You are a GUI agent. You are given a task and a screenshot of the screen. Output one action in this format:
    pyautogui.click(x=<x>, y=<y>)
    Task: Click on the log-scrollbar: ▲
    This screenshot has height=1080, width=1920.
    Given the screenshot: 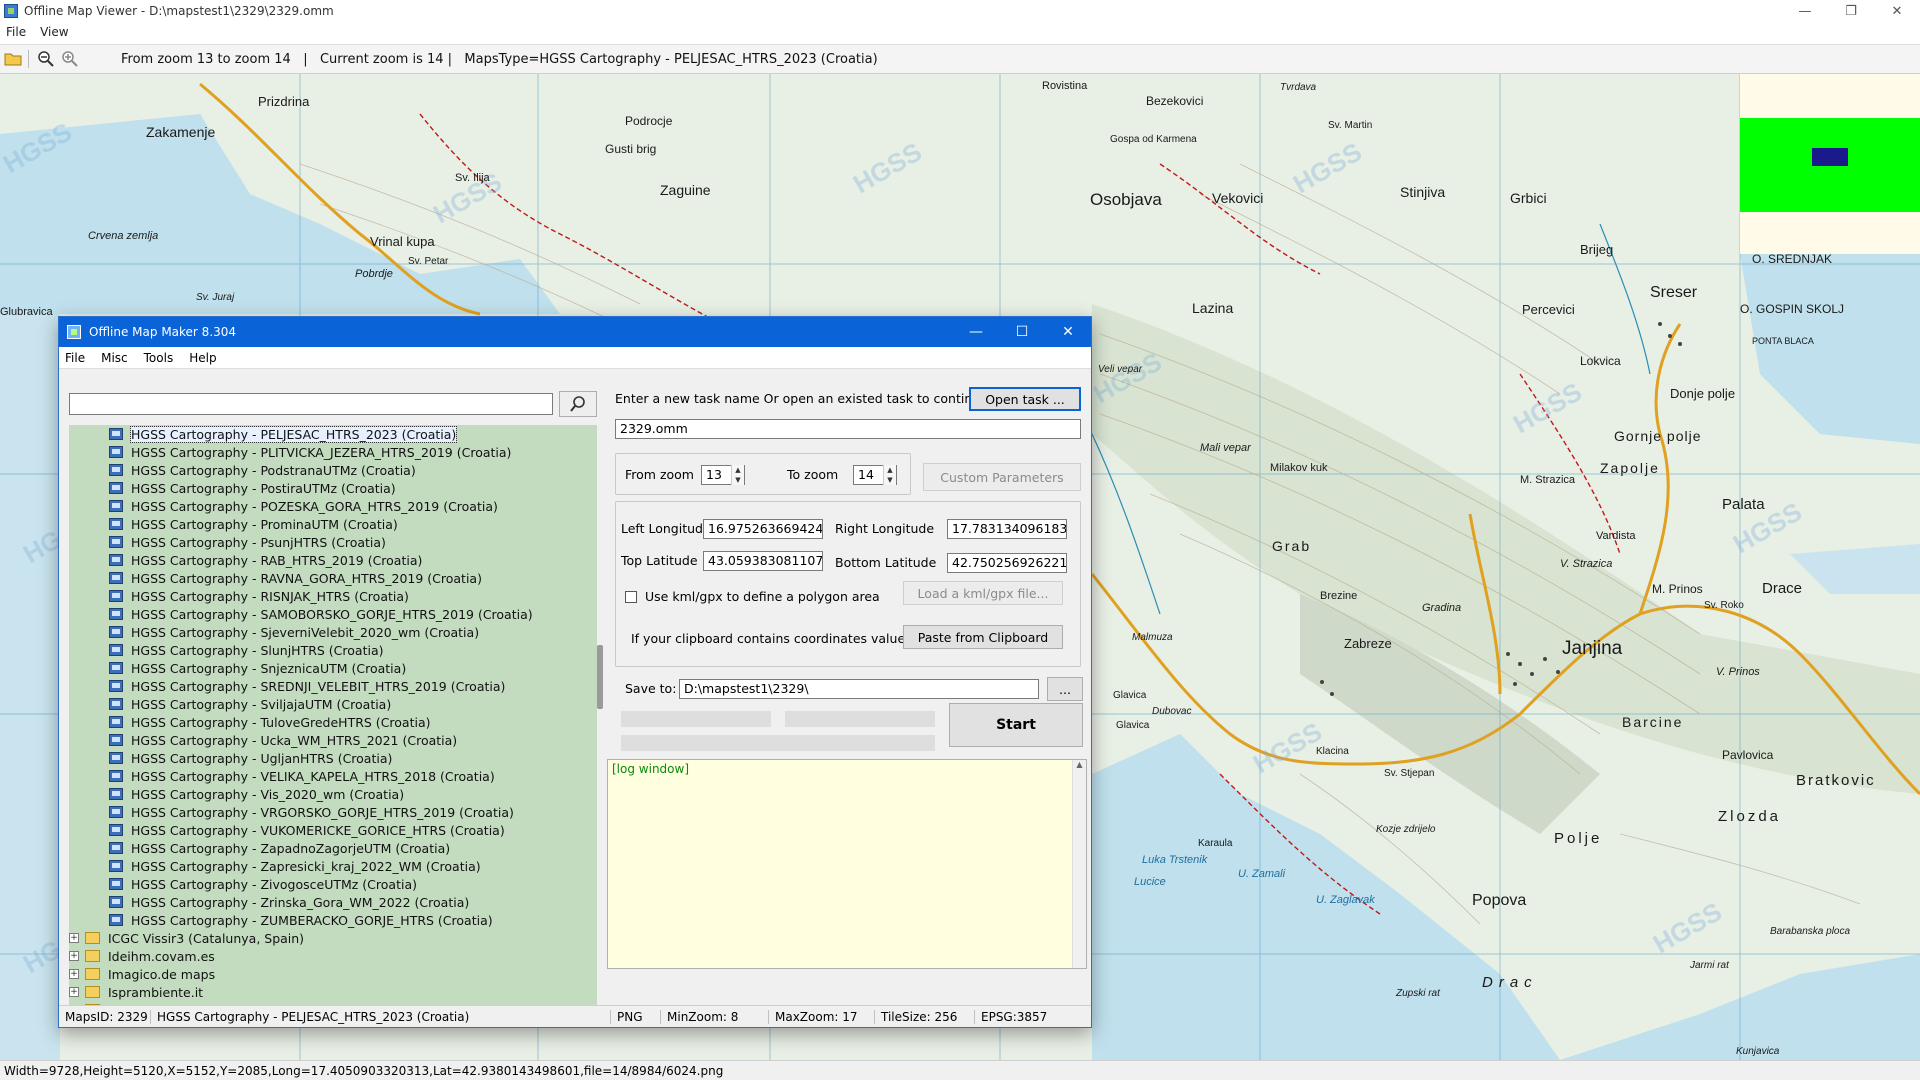 What is the action you would take?
    pyautogui.click(x=1079, y=864)
    